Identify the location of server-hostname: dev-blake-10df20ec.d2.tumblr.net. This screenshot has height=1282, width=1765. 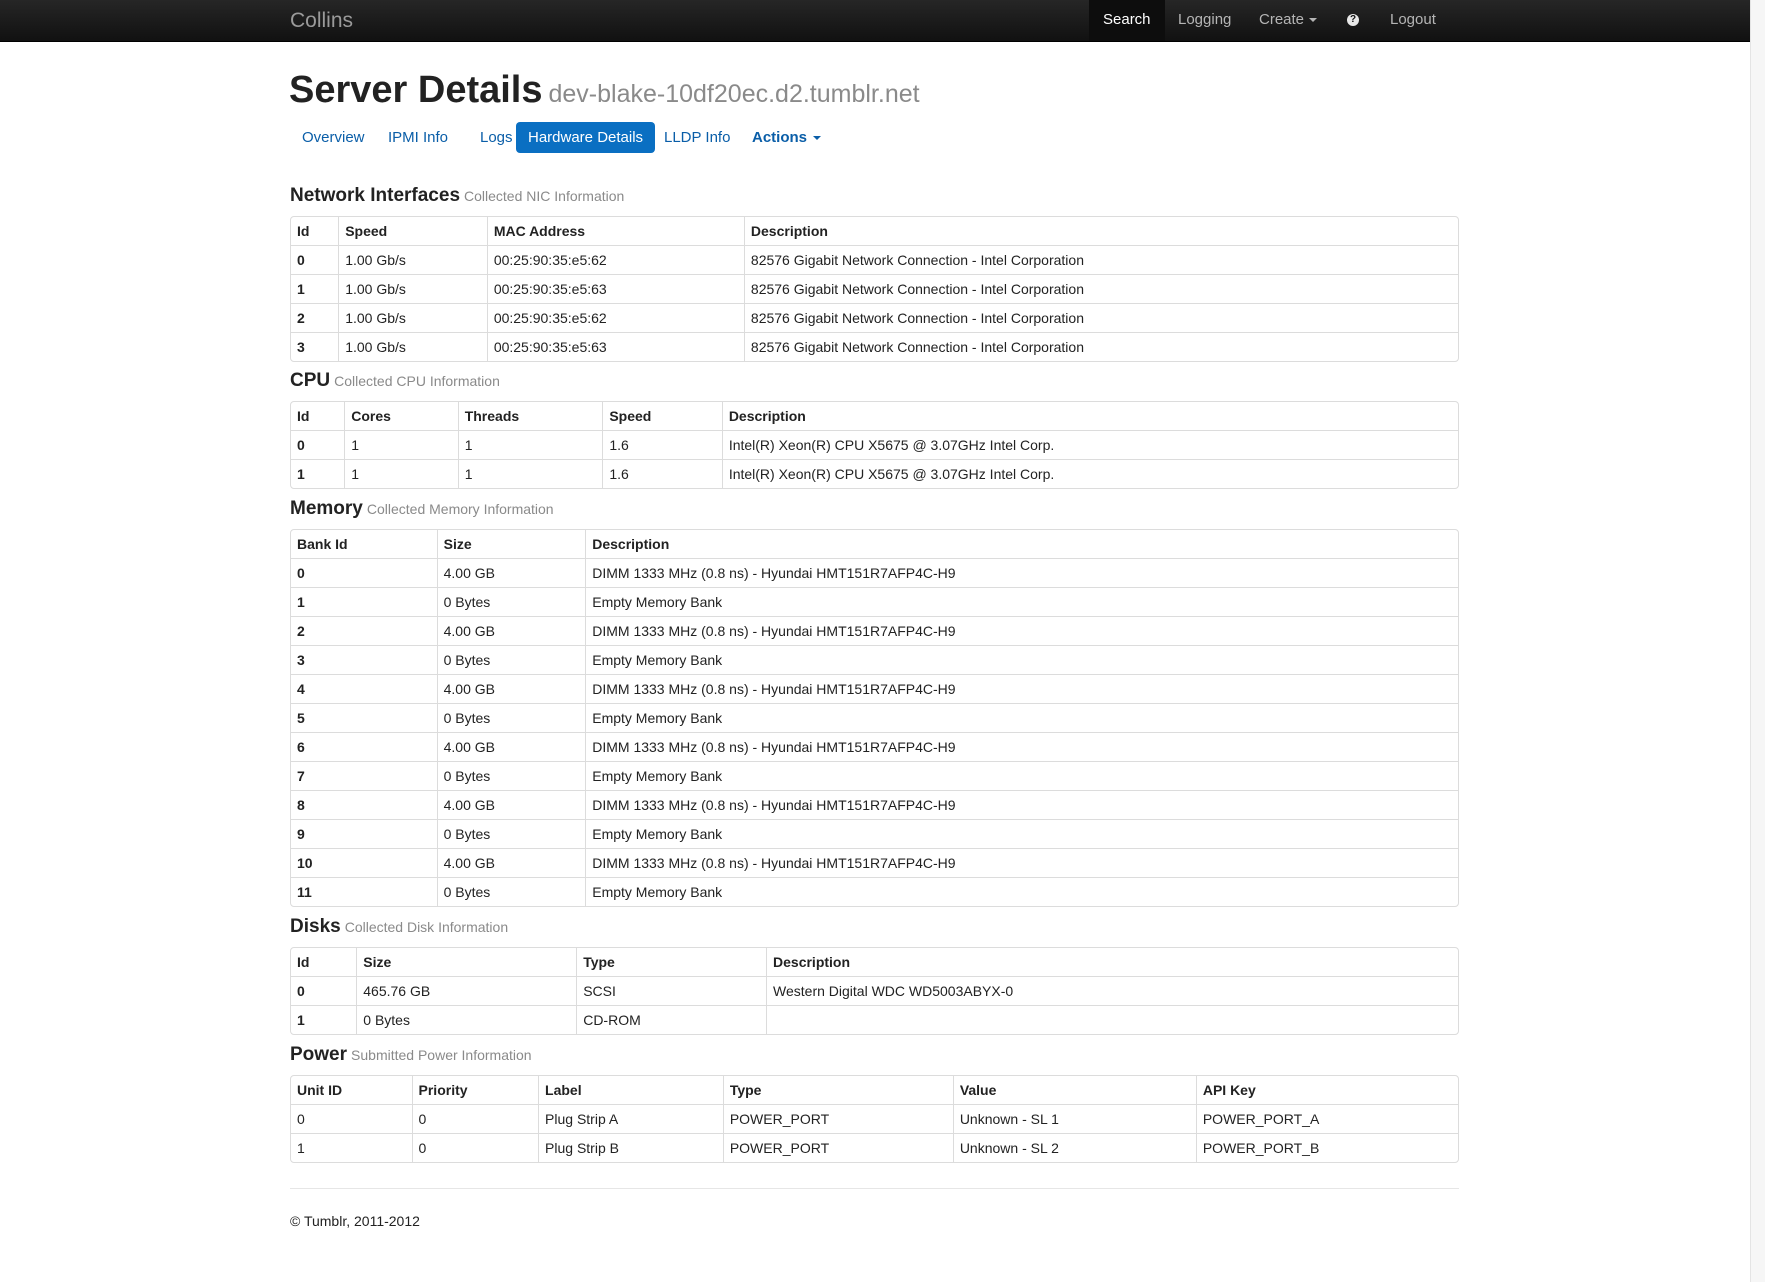
(734, 94).